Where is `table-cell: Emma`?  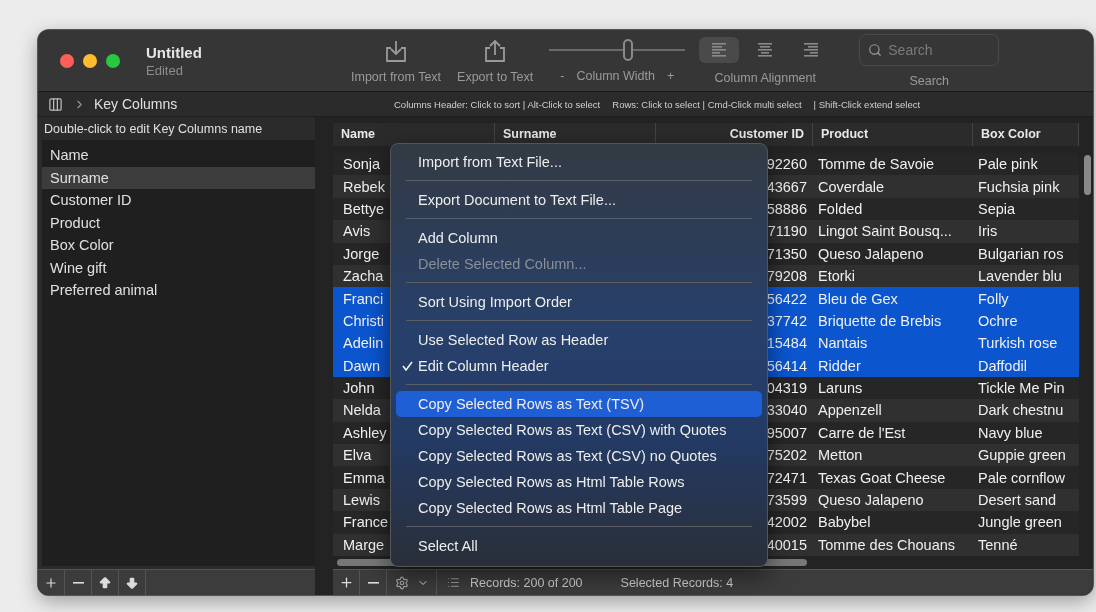
table-cell: Emma is located at coordinates (364, 477).